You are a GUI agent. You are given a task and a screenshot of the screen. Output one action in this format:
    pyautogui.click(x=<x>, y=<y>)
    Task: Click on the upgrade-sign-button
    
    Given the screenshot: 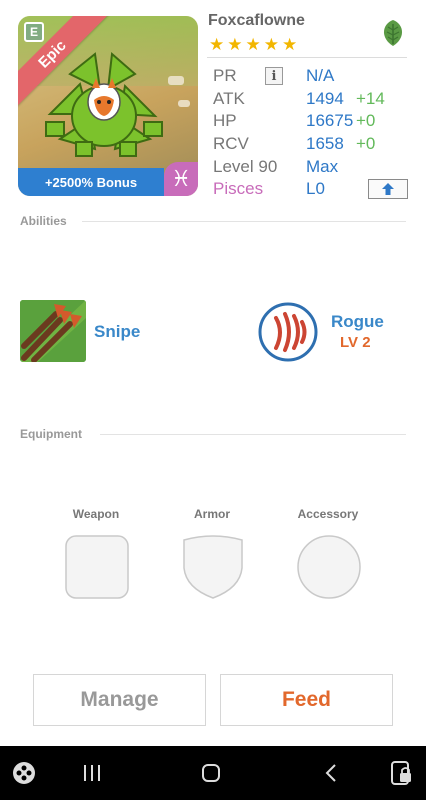 What is the action you would take?
    pyautogui.click(x=388, y=189)
    